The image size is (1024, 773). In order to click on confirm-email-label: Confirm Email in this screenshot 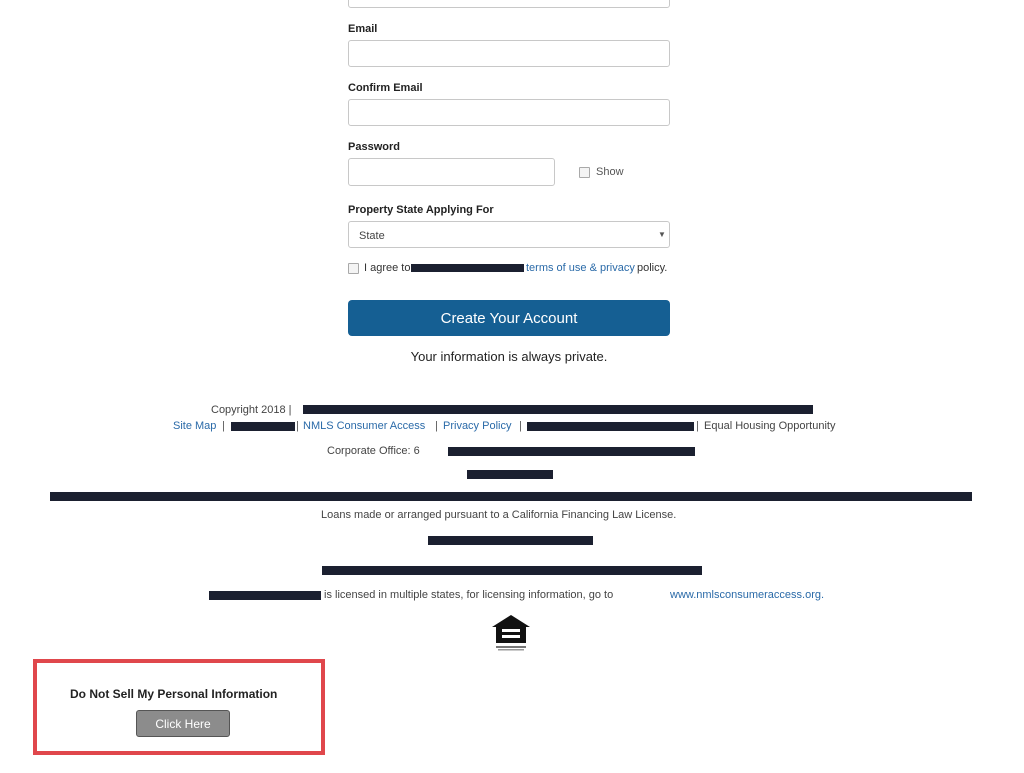, I will do `click(385, 88)`.